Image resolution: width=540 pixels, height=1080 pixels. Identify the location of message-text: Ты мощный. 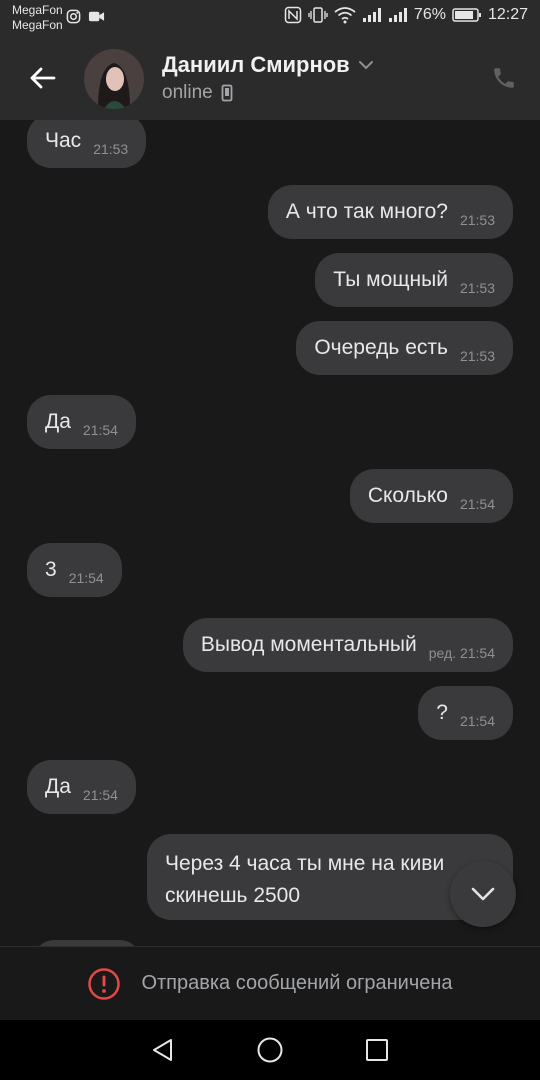
(390, 279).